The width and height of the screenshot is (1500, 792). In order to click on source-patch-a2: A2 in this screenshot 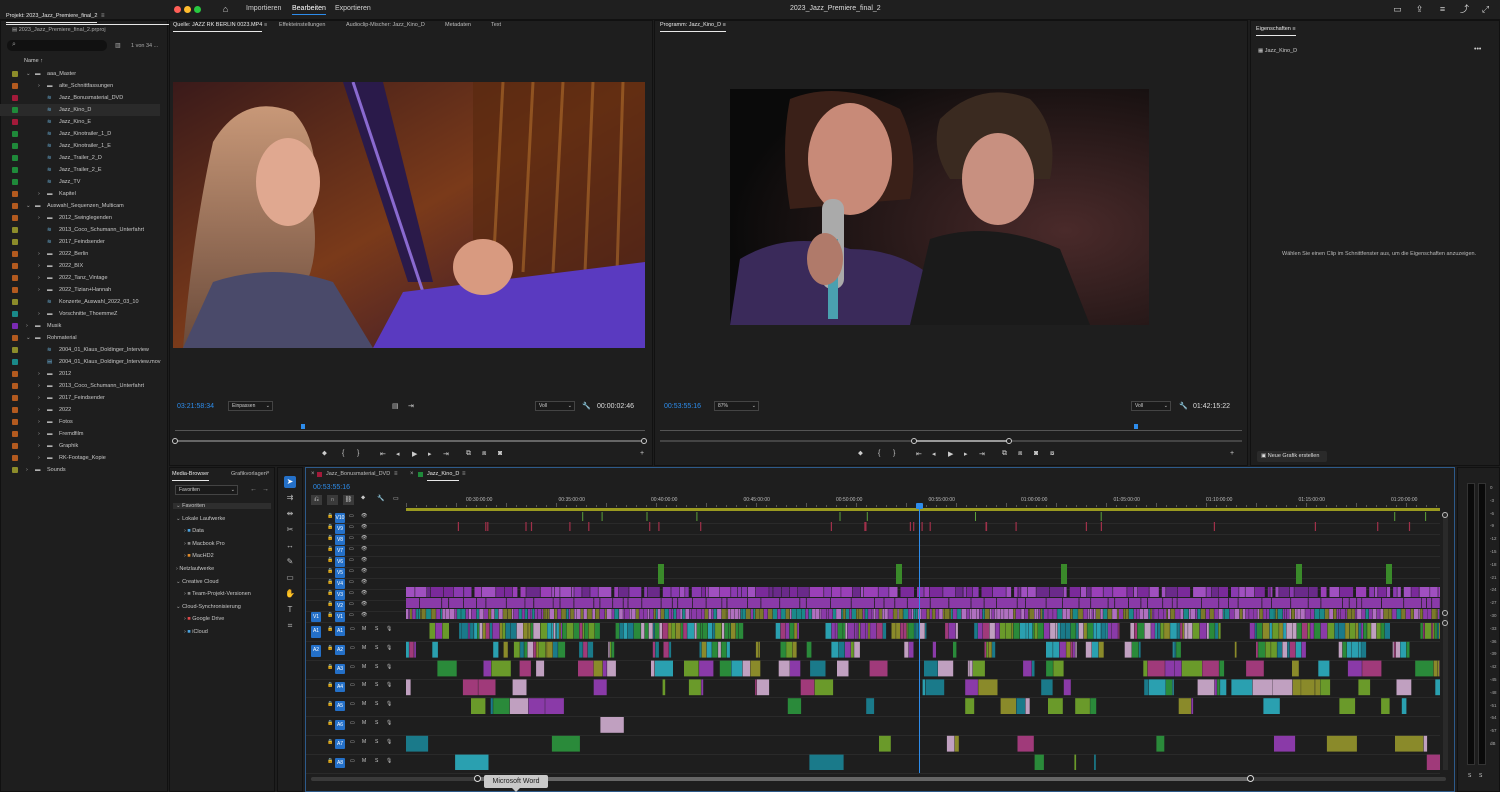, I will do `click(316, 650)`.